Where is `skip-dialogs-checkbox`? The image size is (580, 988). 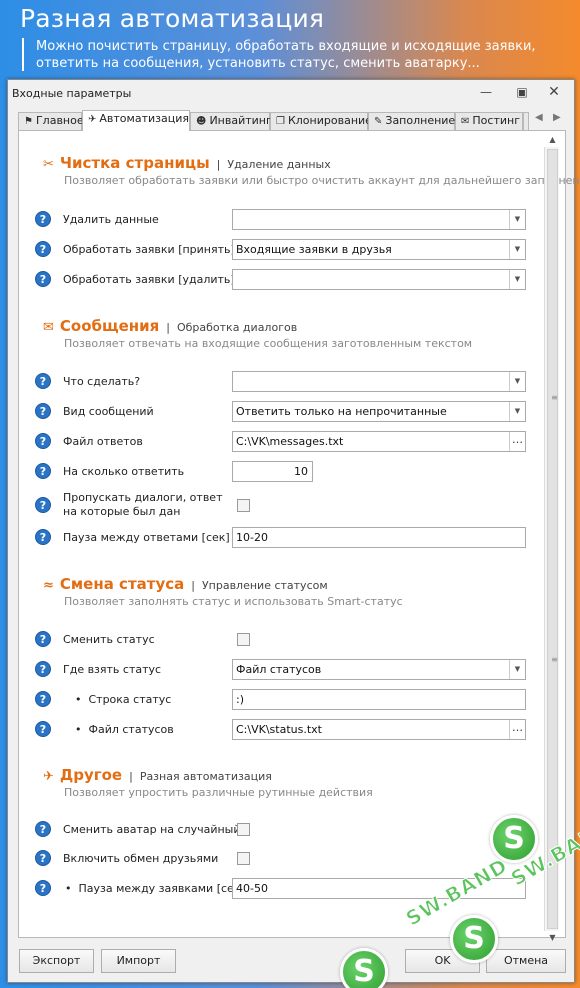 skip-dialogs-checkbox is located at coordinates (243, 505).